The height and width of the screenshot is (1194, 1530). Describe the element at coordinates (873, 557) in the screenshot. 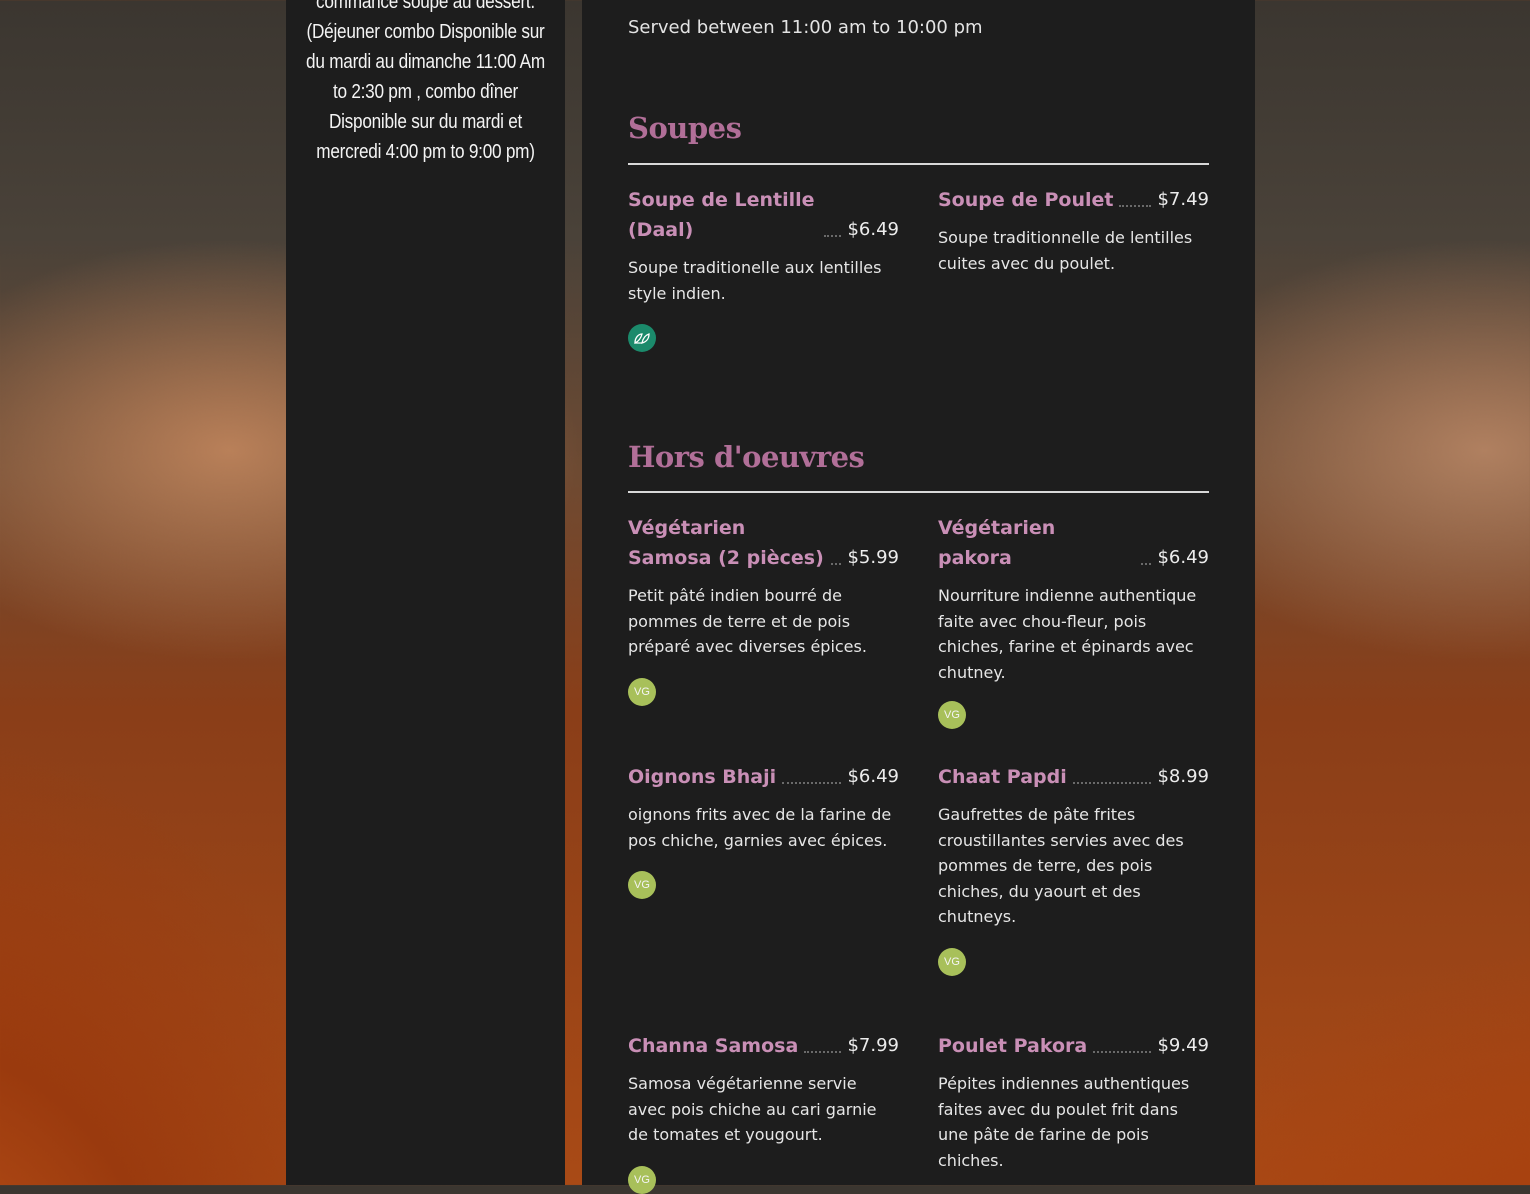

I see `item-price: $5.99` at that location.